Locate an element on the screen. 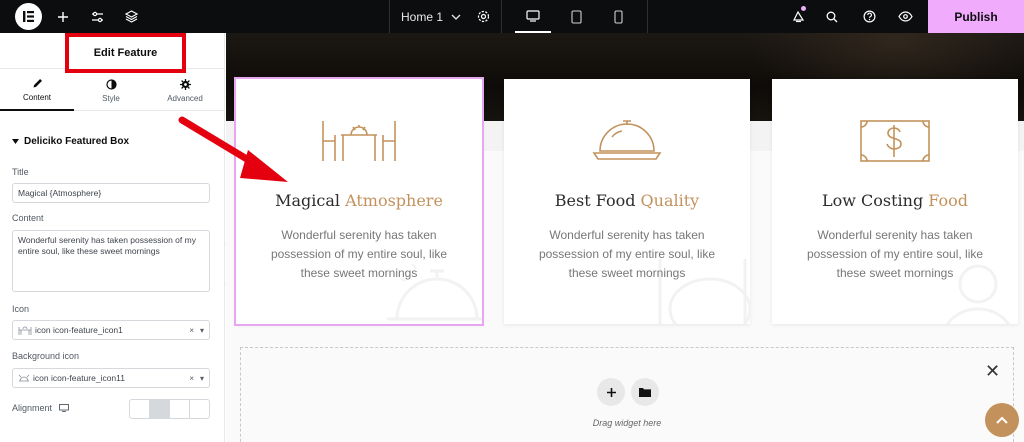 The width and height of the screenshot is (1024, 442). drag-widget-hint: Drag widget here is located at coordinates (627, 423).